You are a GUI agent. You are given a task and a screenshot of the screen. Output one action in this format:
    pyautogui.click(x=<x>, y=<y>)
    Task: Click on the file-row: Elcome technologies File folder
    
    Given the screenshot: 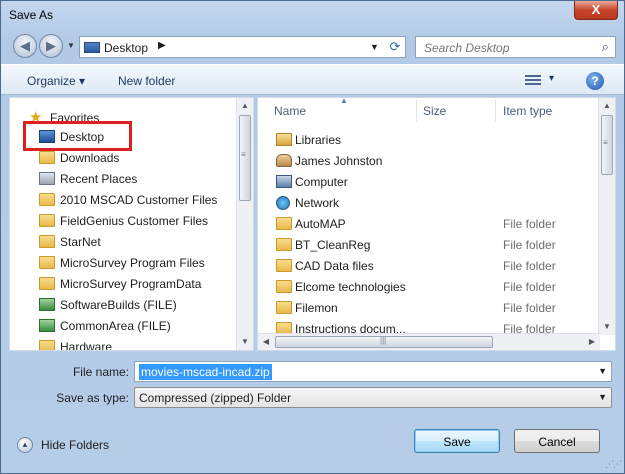 What is the action you would take?
    pyautogui.click(x=429, y=286)
    